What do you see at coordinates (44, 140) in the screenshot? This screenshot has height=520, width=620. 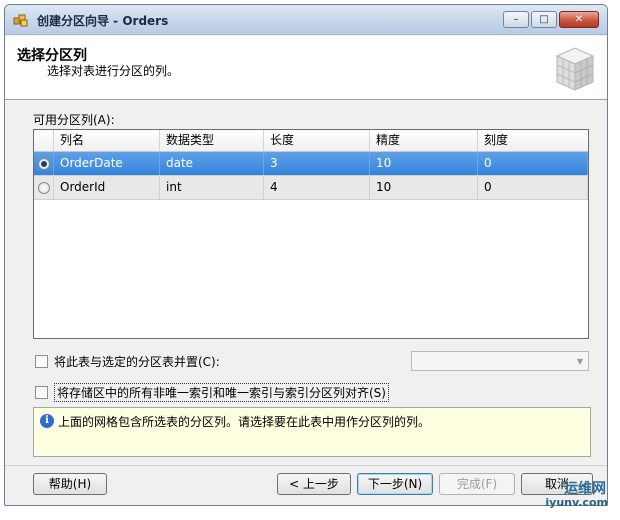 I see `grid-header-select` at bounding box center [44, 140].